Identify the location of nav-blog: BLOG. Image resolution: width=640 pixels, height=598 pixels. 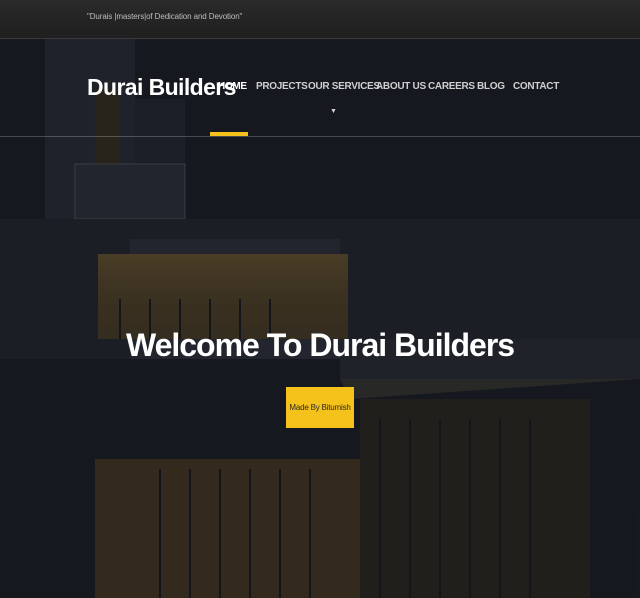
(491, 86).